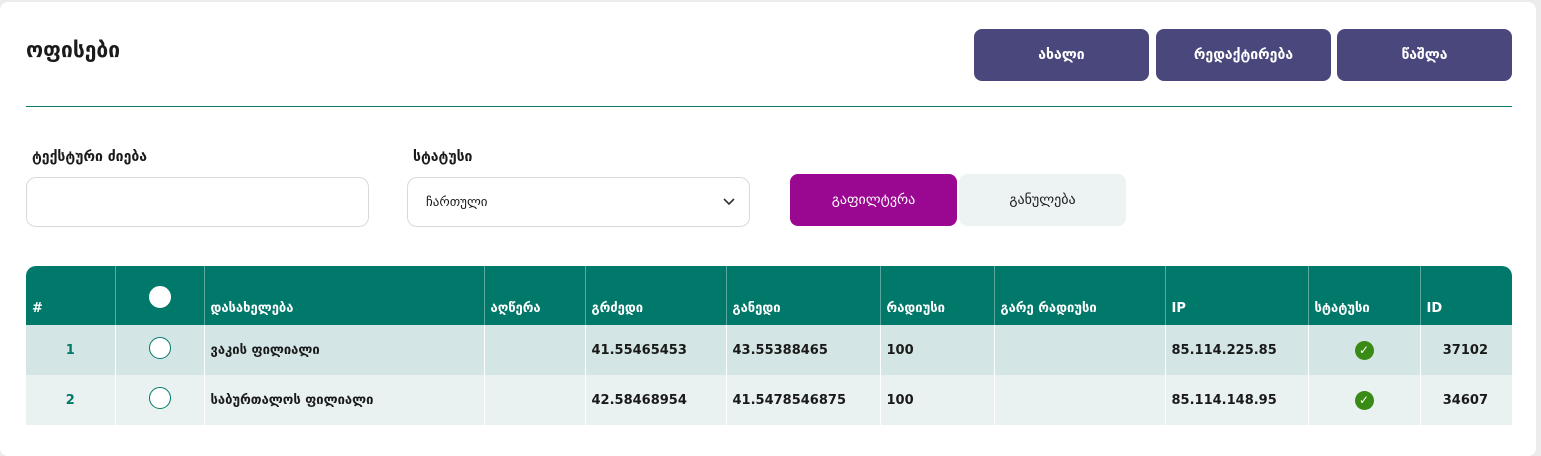 Image resolution: width=1541 pixels, height=456 pixels. Describe the element at coordinates (1061, 55) in the screenshot. I see `new-button: ახალი` at that location.